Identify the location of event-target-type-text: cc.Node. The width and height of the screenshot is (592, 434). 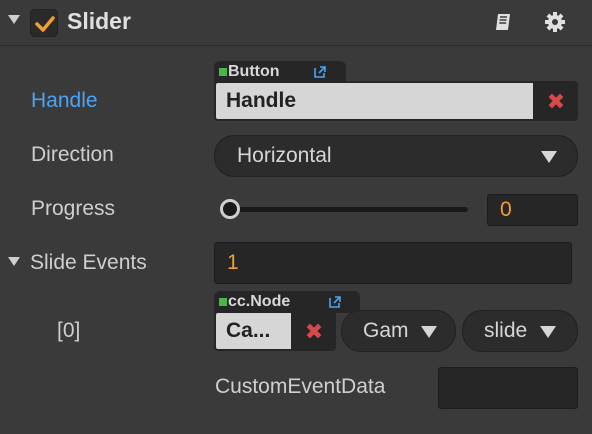
(259, 301).